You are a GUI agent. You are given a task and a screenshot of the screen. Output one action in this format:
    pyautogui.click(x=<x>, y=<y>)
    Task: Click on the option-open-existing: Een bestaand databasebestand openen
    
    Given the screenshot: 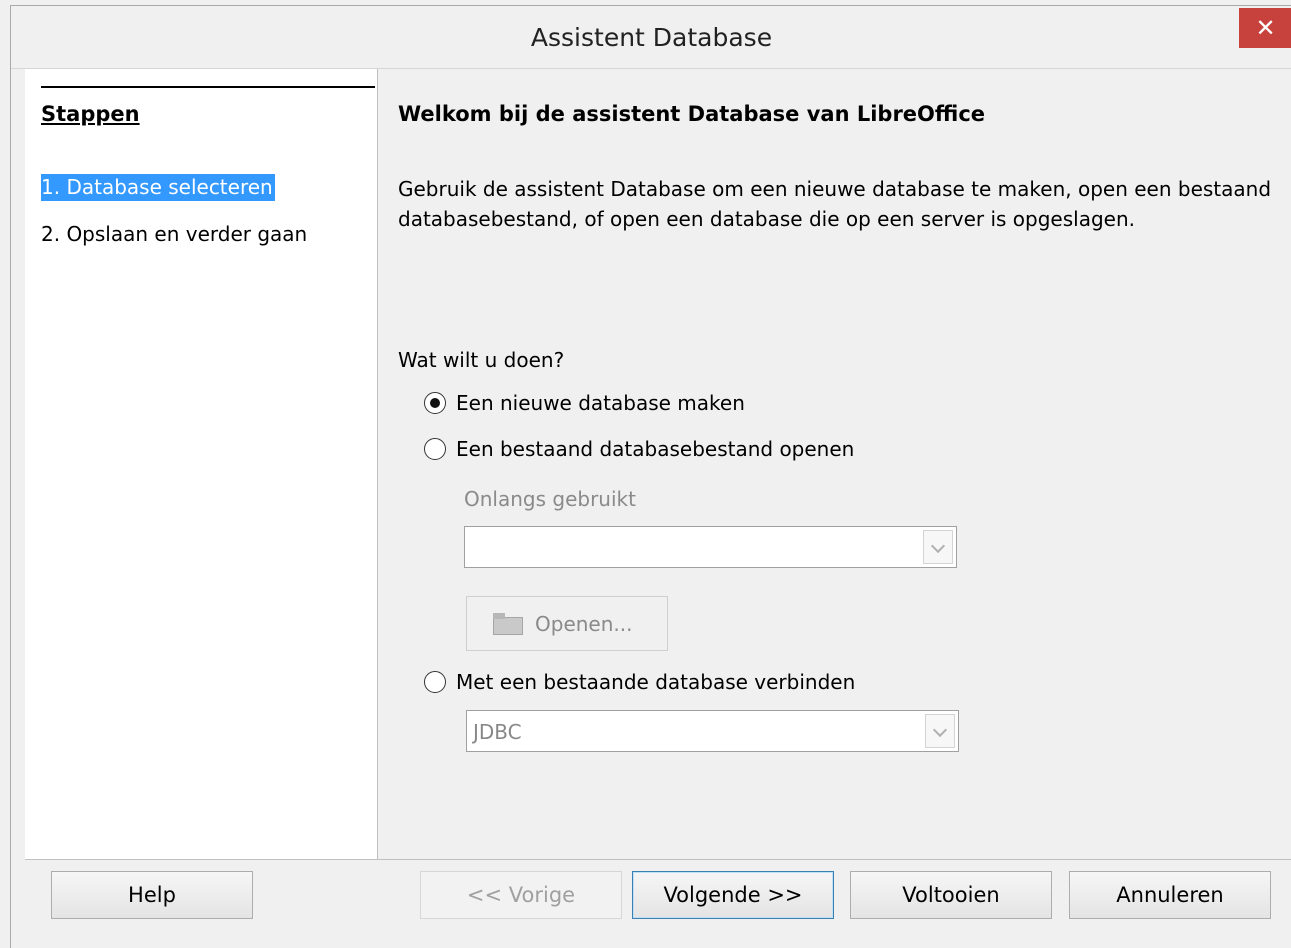 What is the action you would take?
    pyautogui.click(x=639, y=449)
    